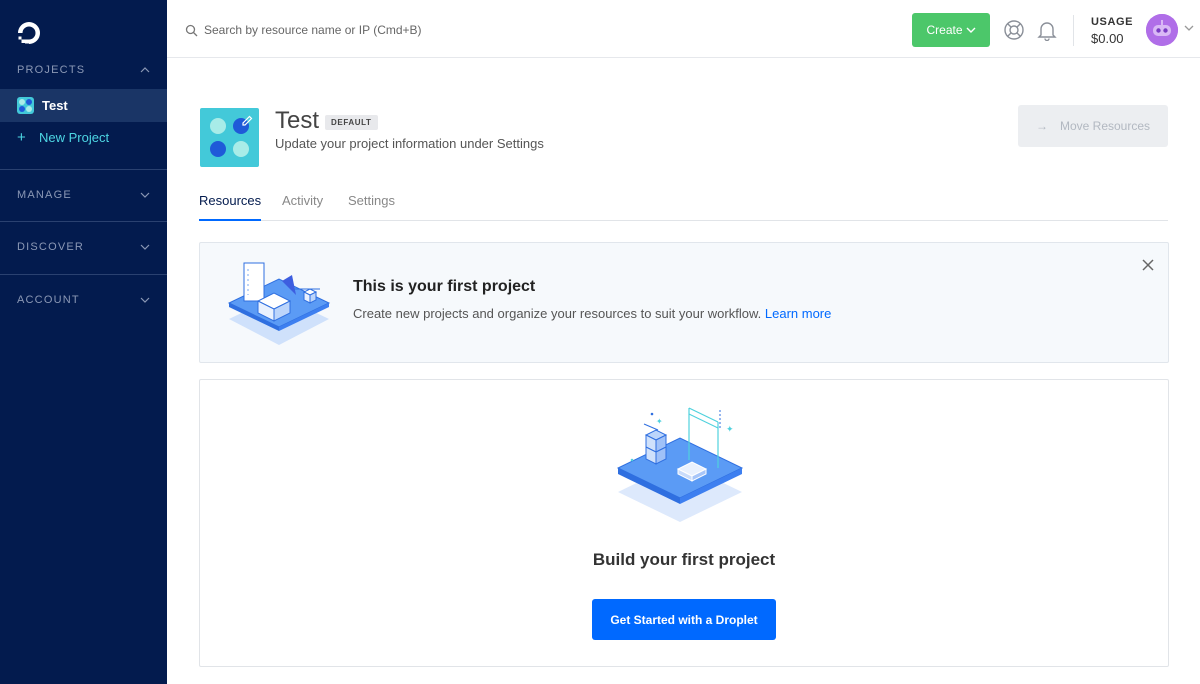  I want to click on sidebar-project-name: Test, so click(55, 105).